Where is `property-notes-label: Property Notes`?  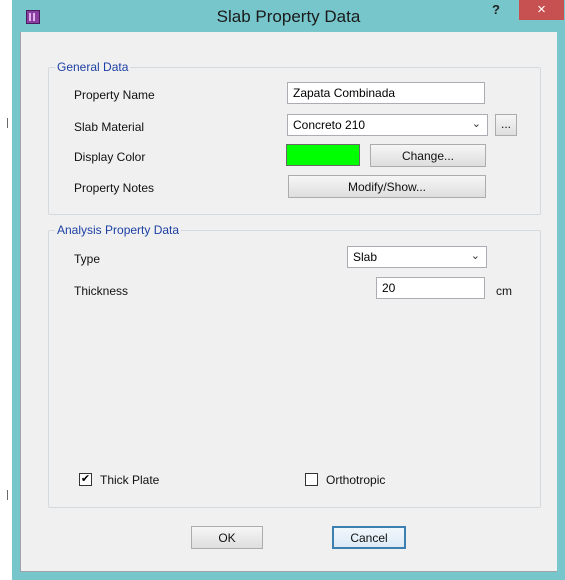 property-notes-label: Property Notes is located at coordinates (114, 188).